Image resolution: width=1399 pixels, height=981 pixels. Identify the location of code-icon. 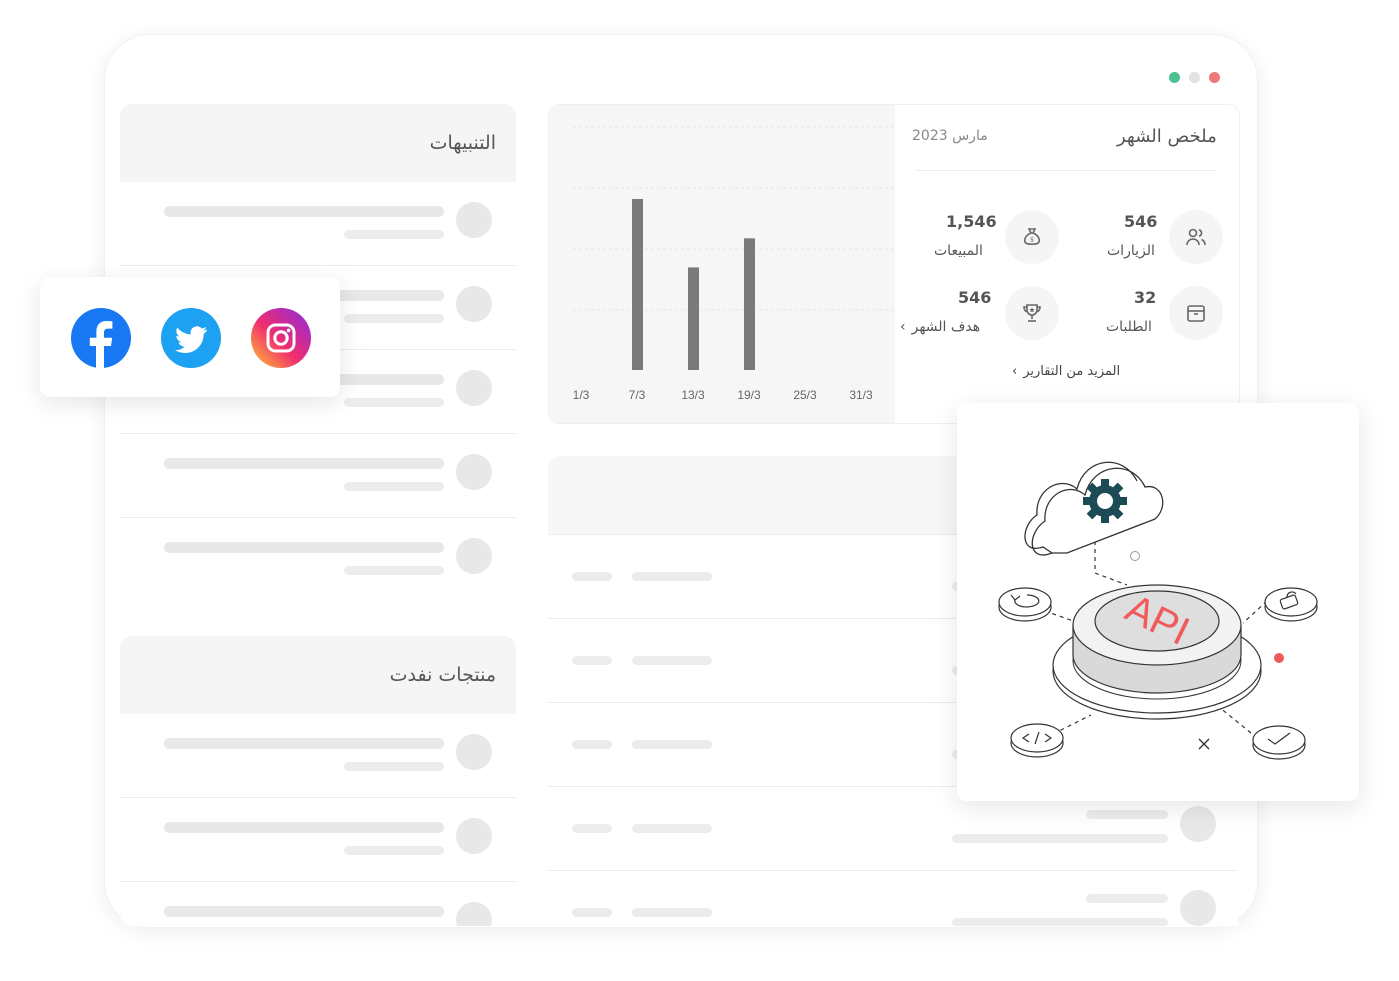
(1037, 740).